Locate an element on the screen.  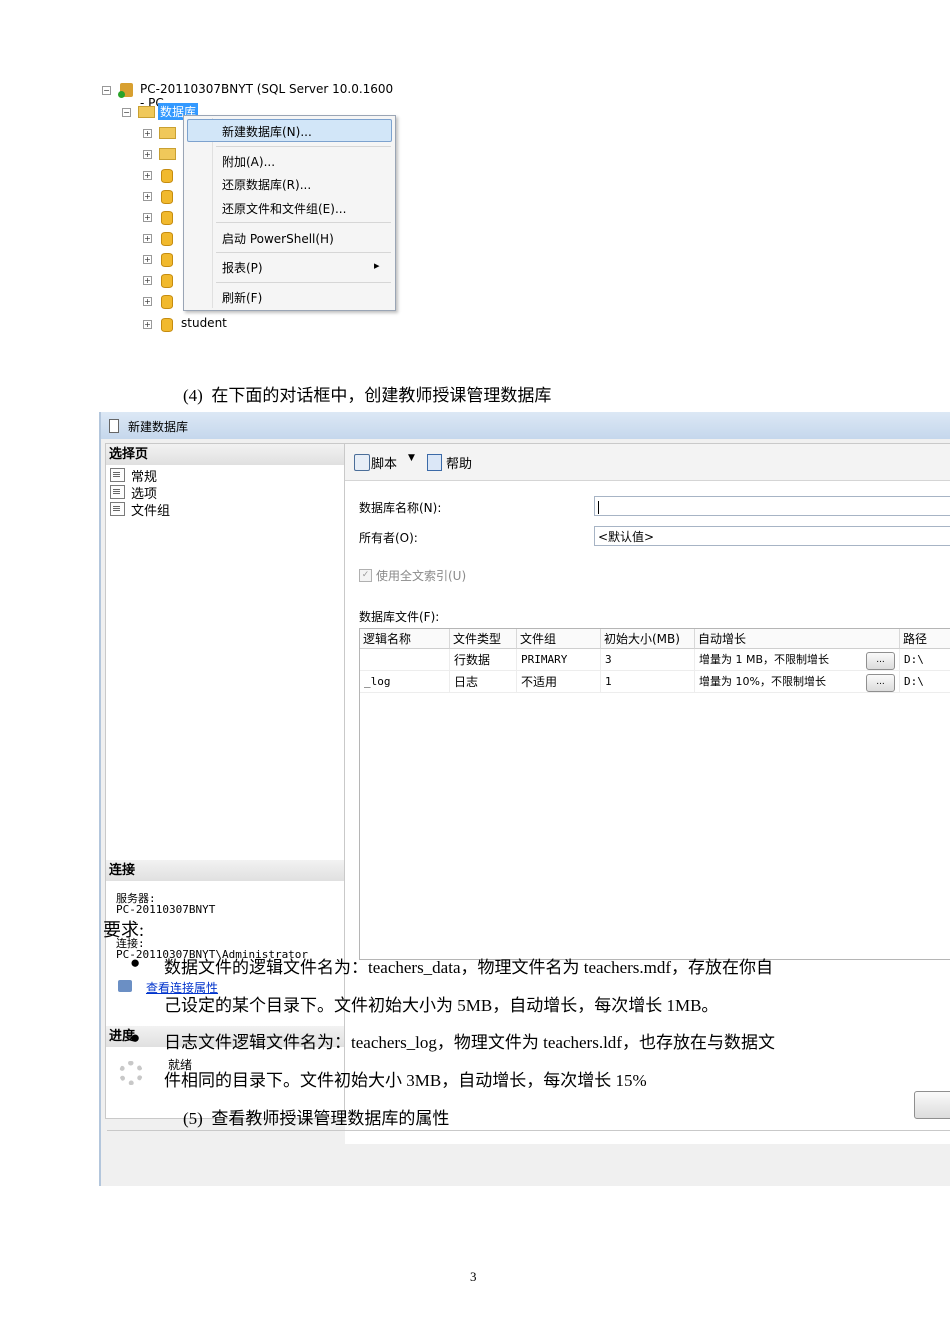
owner-label: 所有者(O): is located at coordinates (388, 538).